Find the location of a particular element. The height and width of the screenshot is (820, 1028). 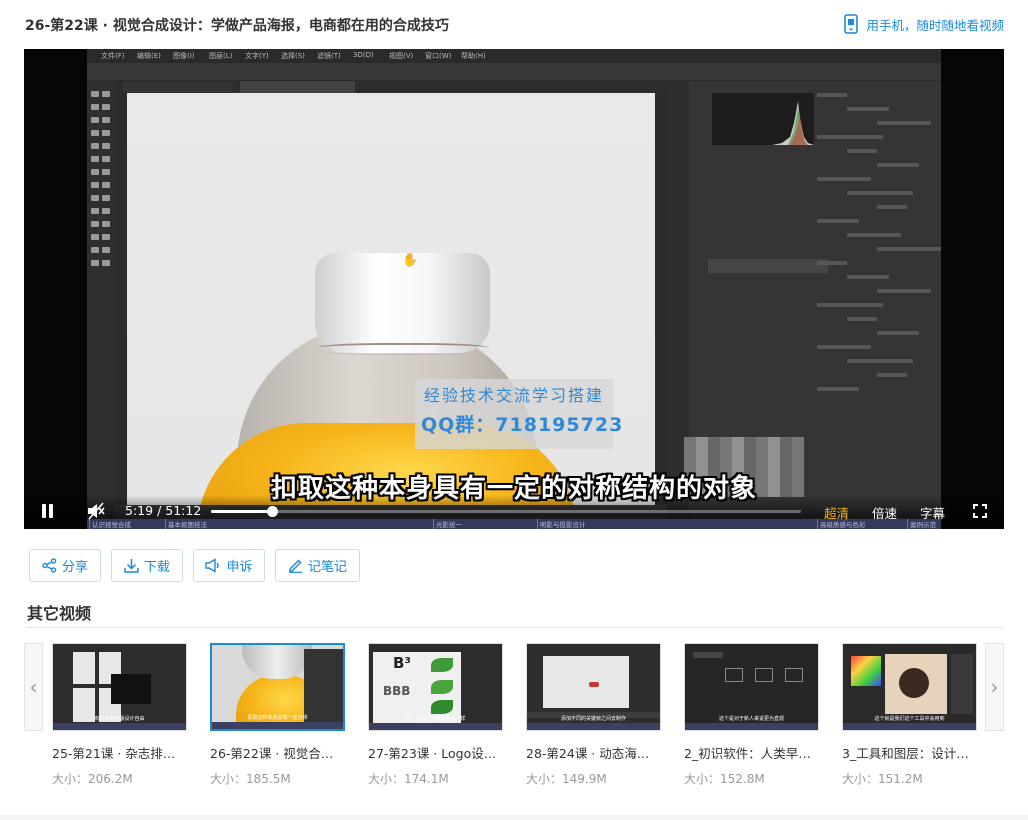

fullscreen-button is located at coordinates (980, 510).